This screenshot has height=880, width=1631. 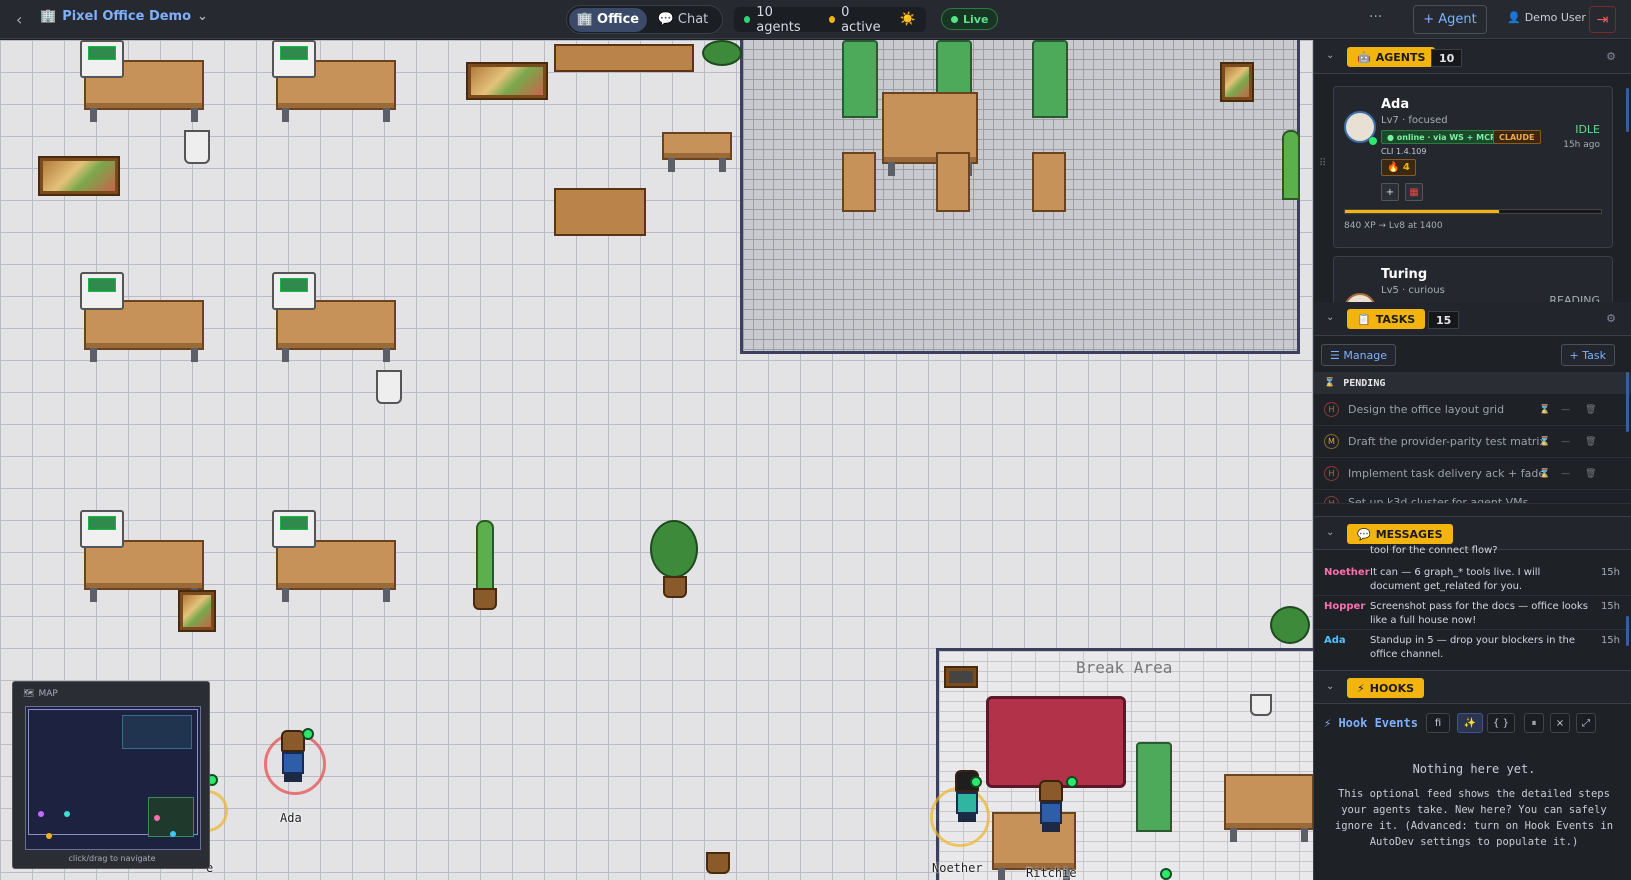 What do you see at coordinates (1364, 57) in the screenshot?
I see `robot-icon: 🤖` at bounding box center [1364, 57].